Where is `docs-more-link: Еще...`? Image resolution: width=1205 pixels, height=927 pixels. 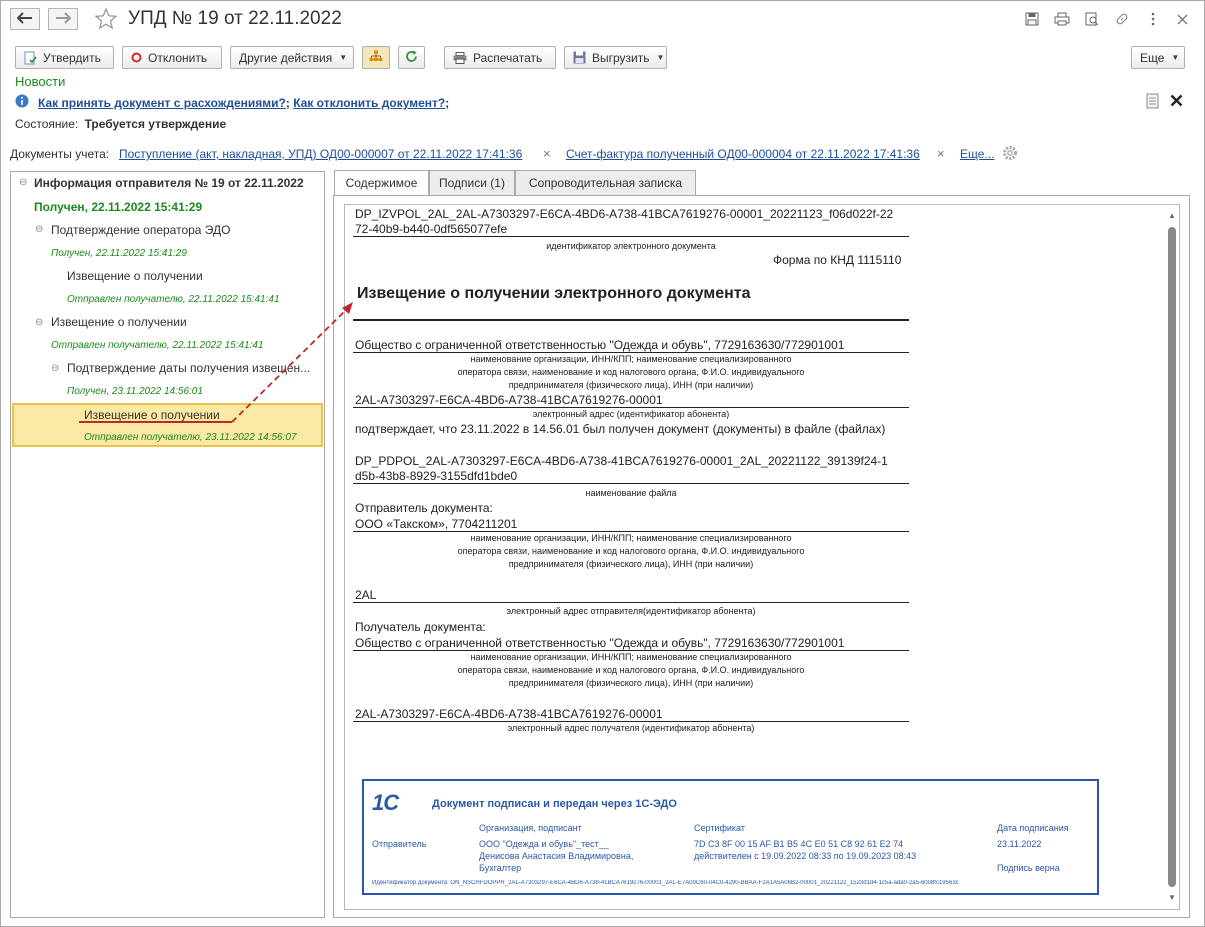 docs-more-link: Еще... is located at coordinates (977, 154).